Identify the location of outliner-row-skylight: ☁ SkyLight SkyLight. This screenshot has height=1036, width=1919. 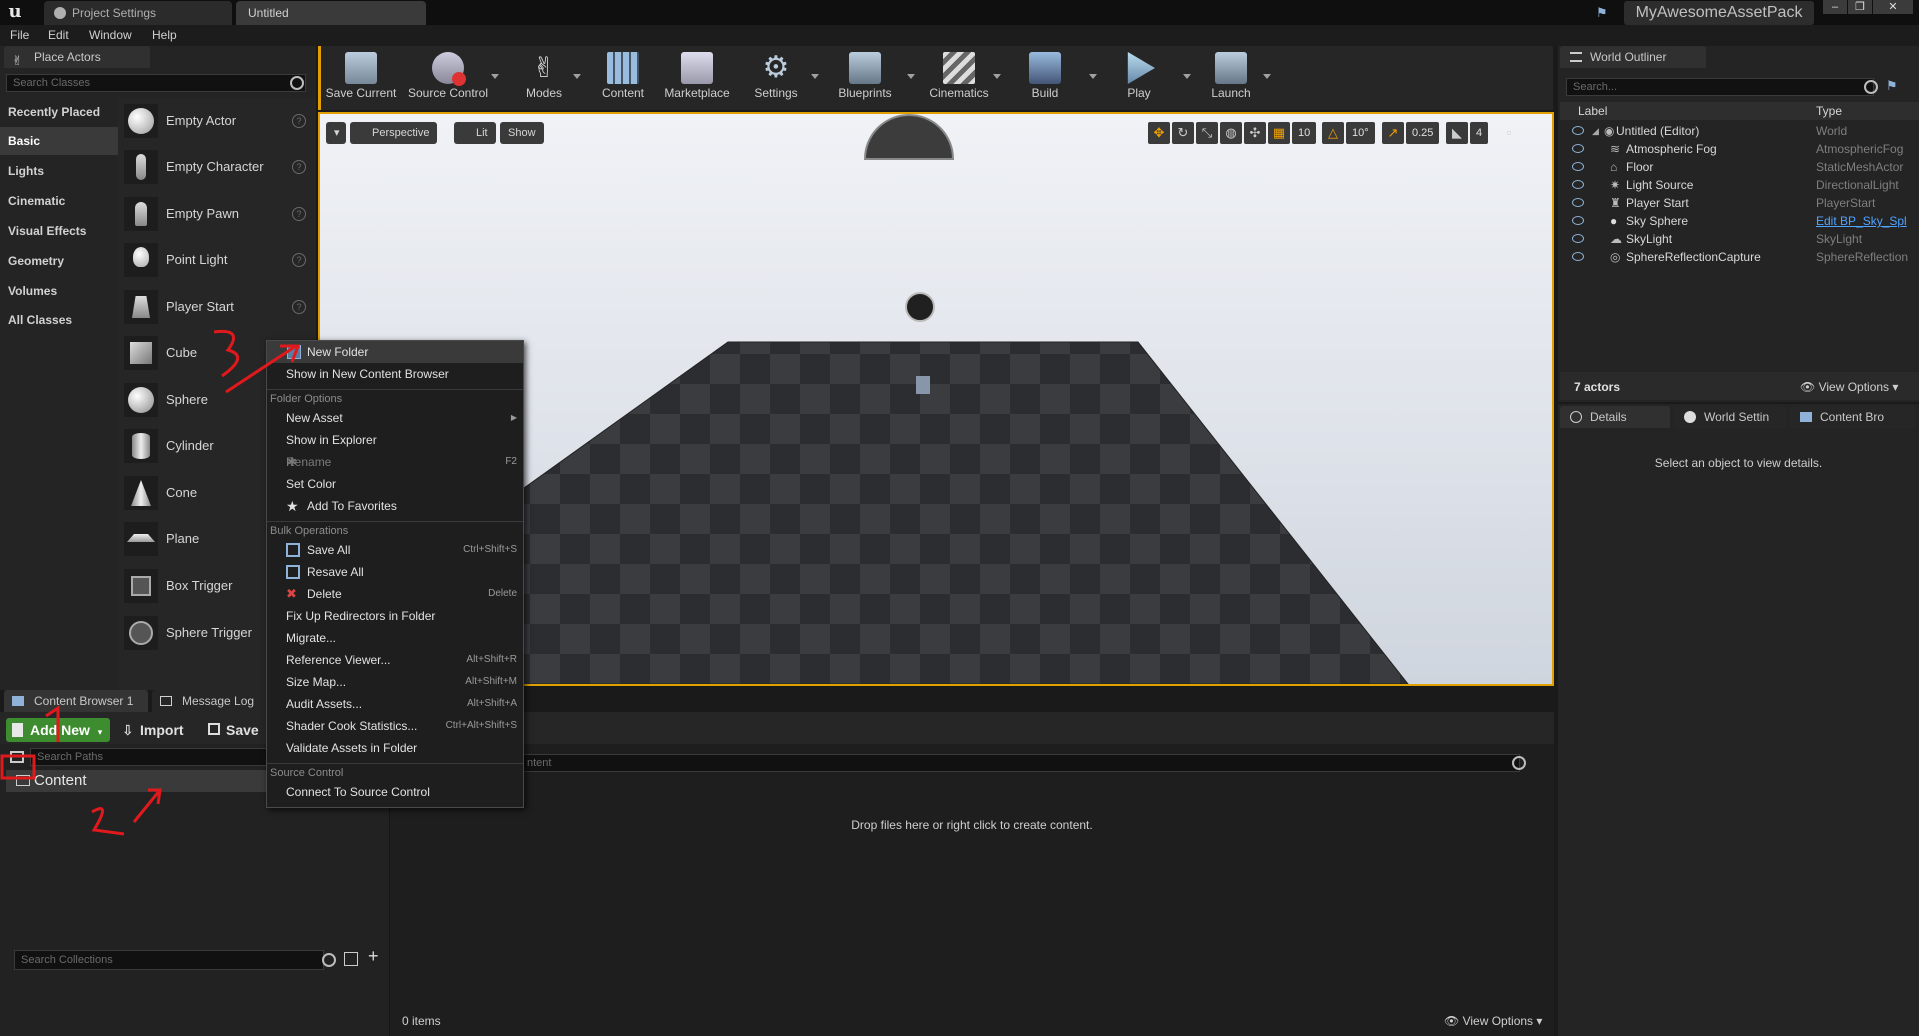
(1739, 239).